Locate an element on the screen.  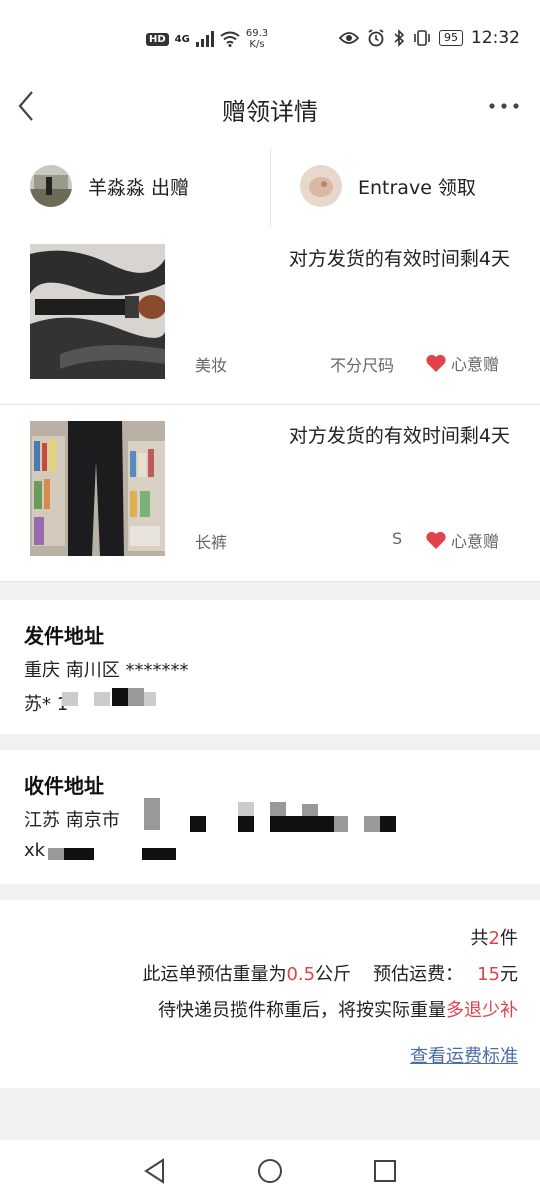
status-bar: HD 4G 69.3 K/s 95 12:32 is located at coordinates (270, 36).